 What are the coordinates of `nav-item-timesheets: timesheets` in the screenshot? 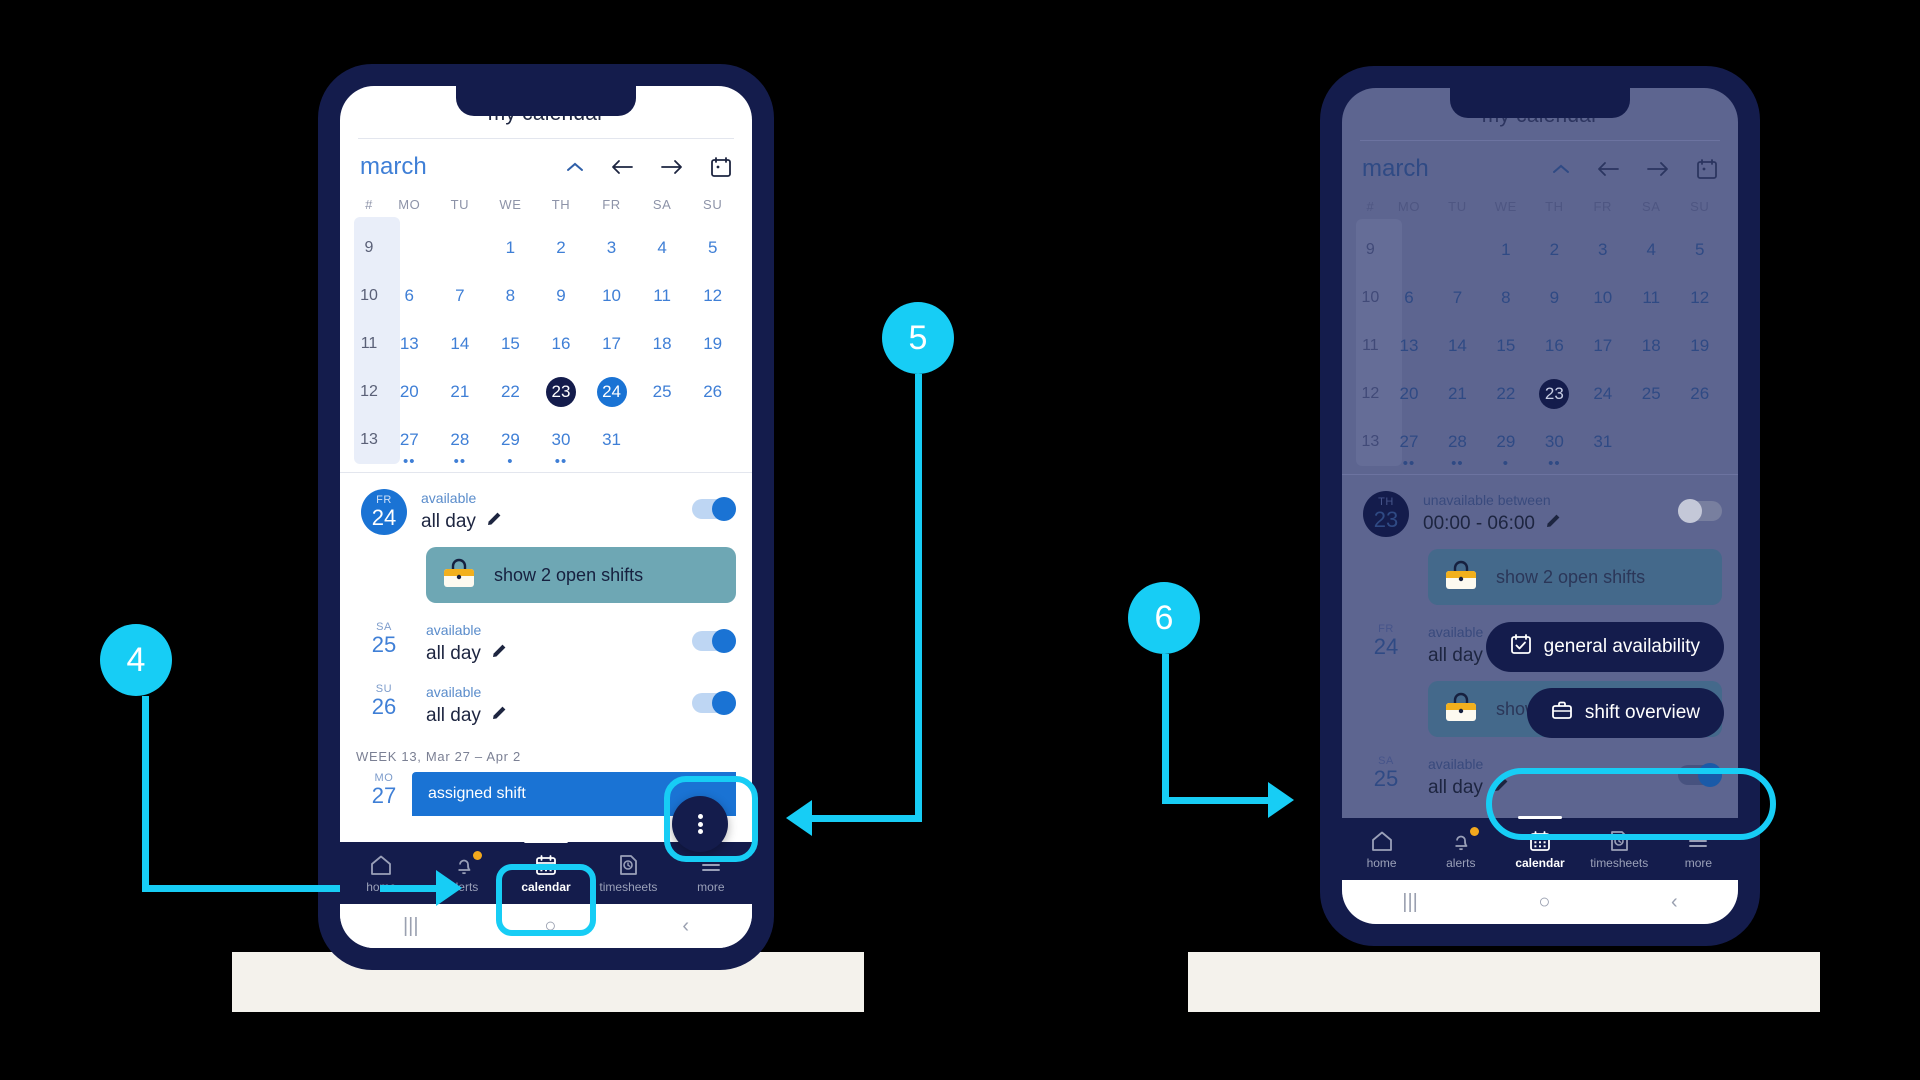 It's located at (628, 873).